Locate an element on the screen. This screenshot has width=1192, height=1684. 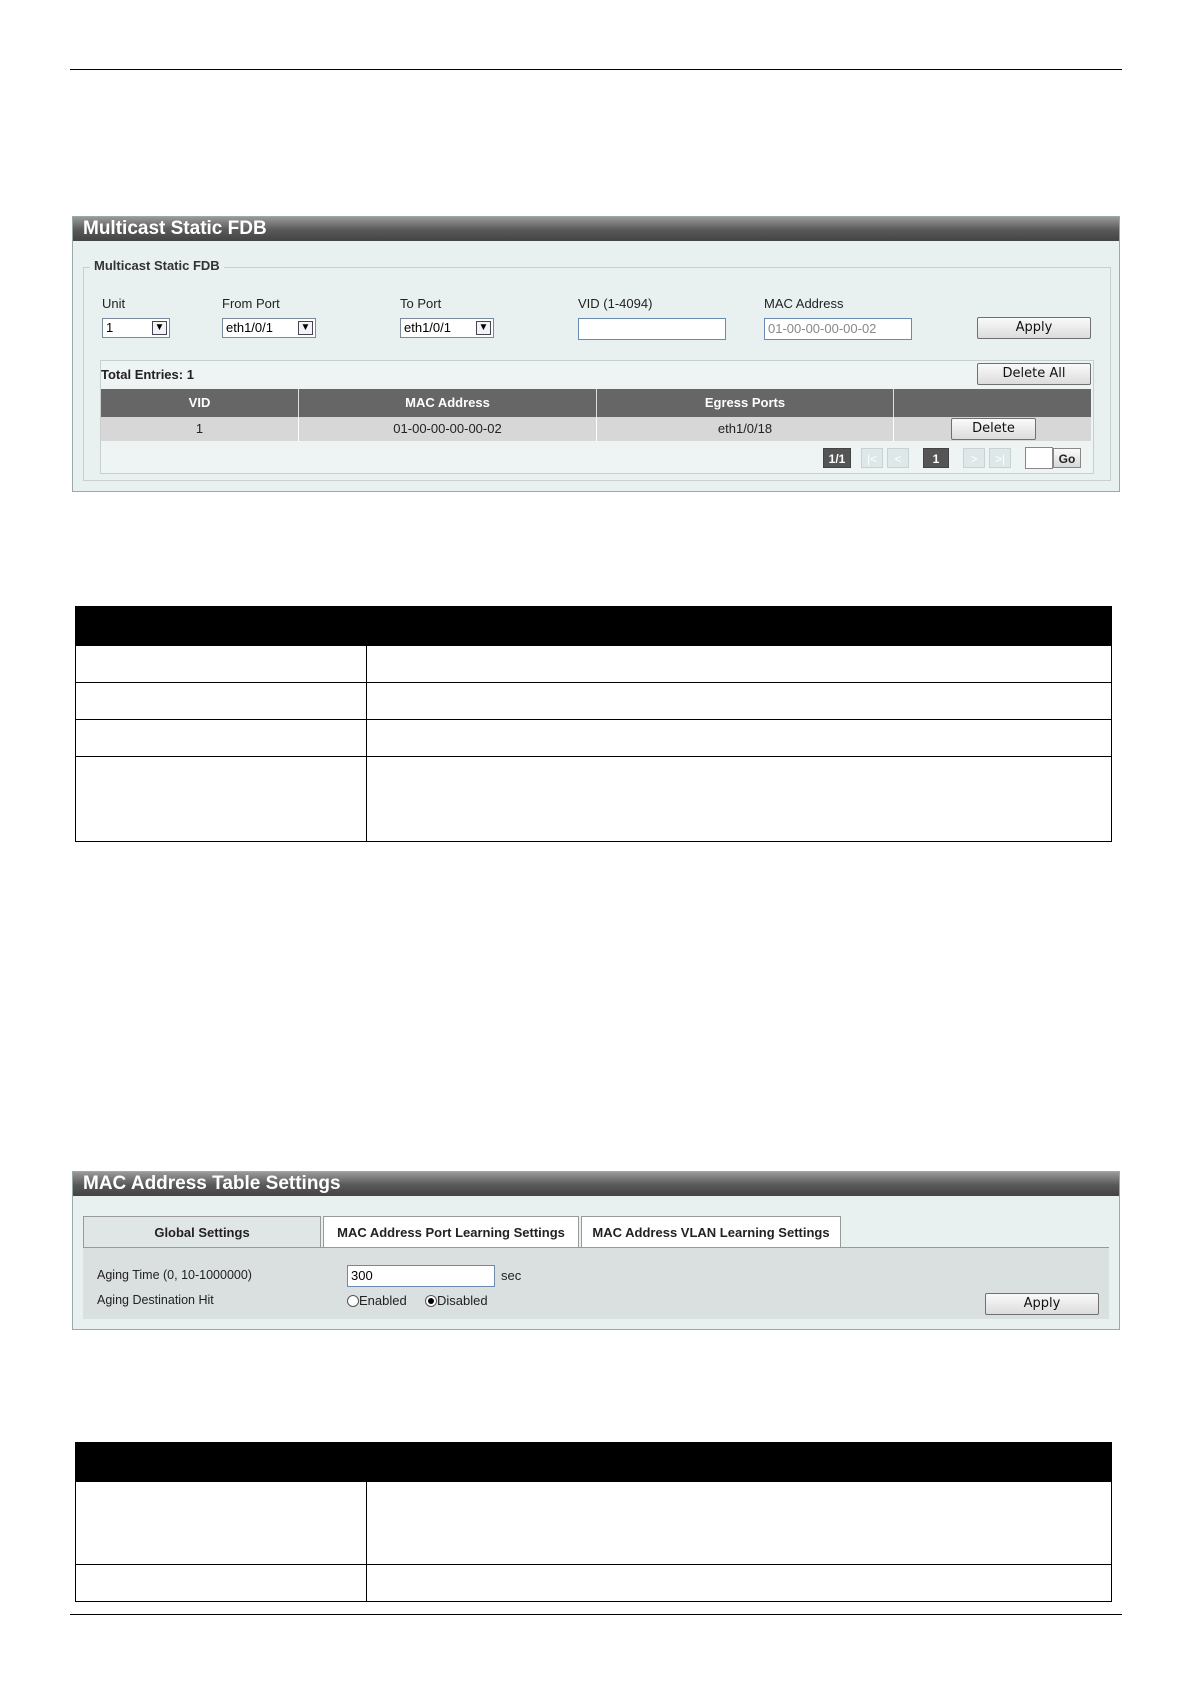
panel-title: MAC Address Table Settings is located at coordinates (596, 1184).